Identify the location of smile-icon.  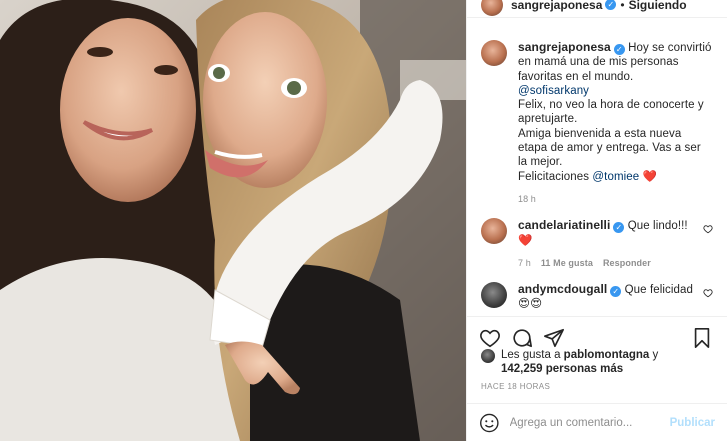
(489, 423).